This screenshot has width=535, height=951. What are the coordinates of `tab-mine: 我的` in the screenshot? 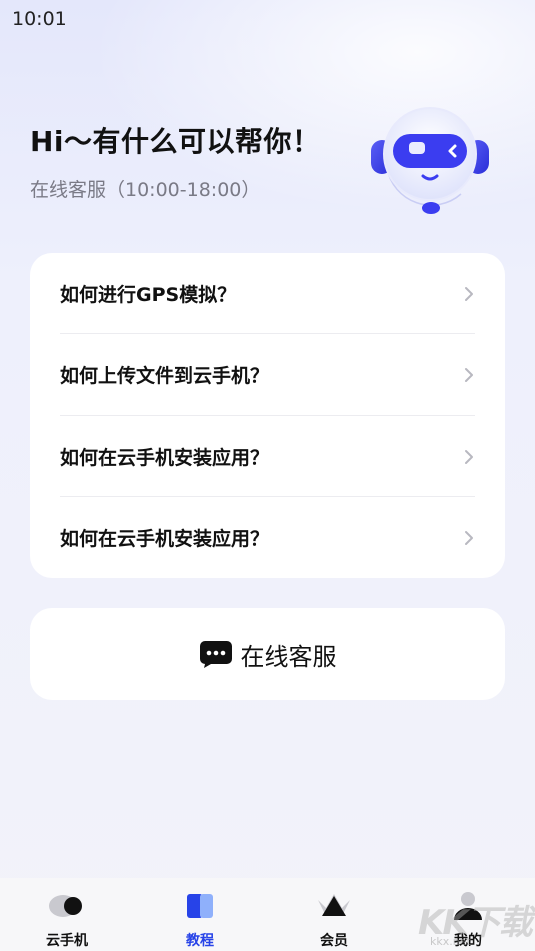 It's located at (468, 914).